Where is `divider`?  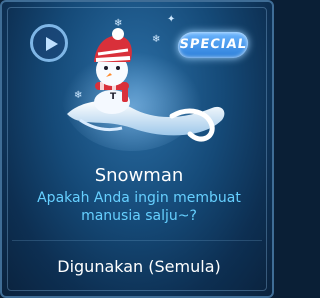
divider is located at coordinates (137, 240).